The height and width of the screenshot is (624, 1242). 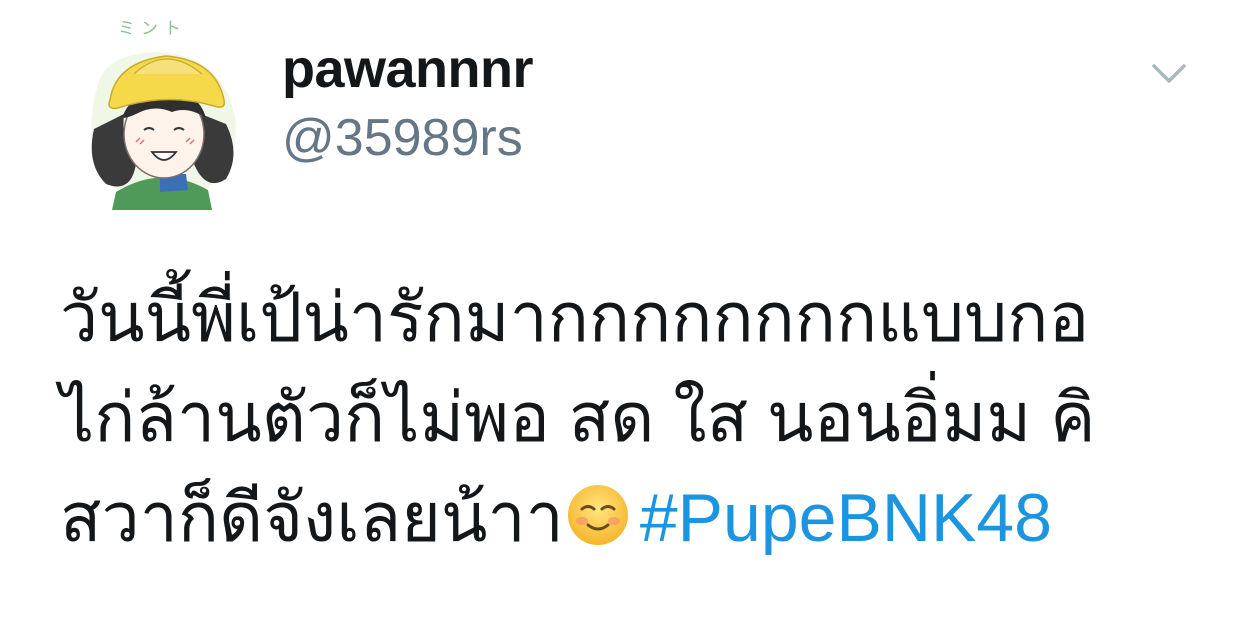 I want to click on smiling-face-emoji-icon, so click(x=597, y=515).